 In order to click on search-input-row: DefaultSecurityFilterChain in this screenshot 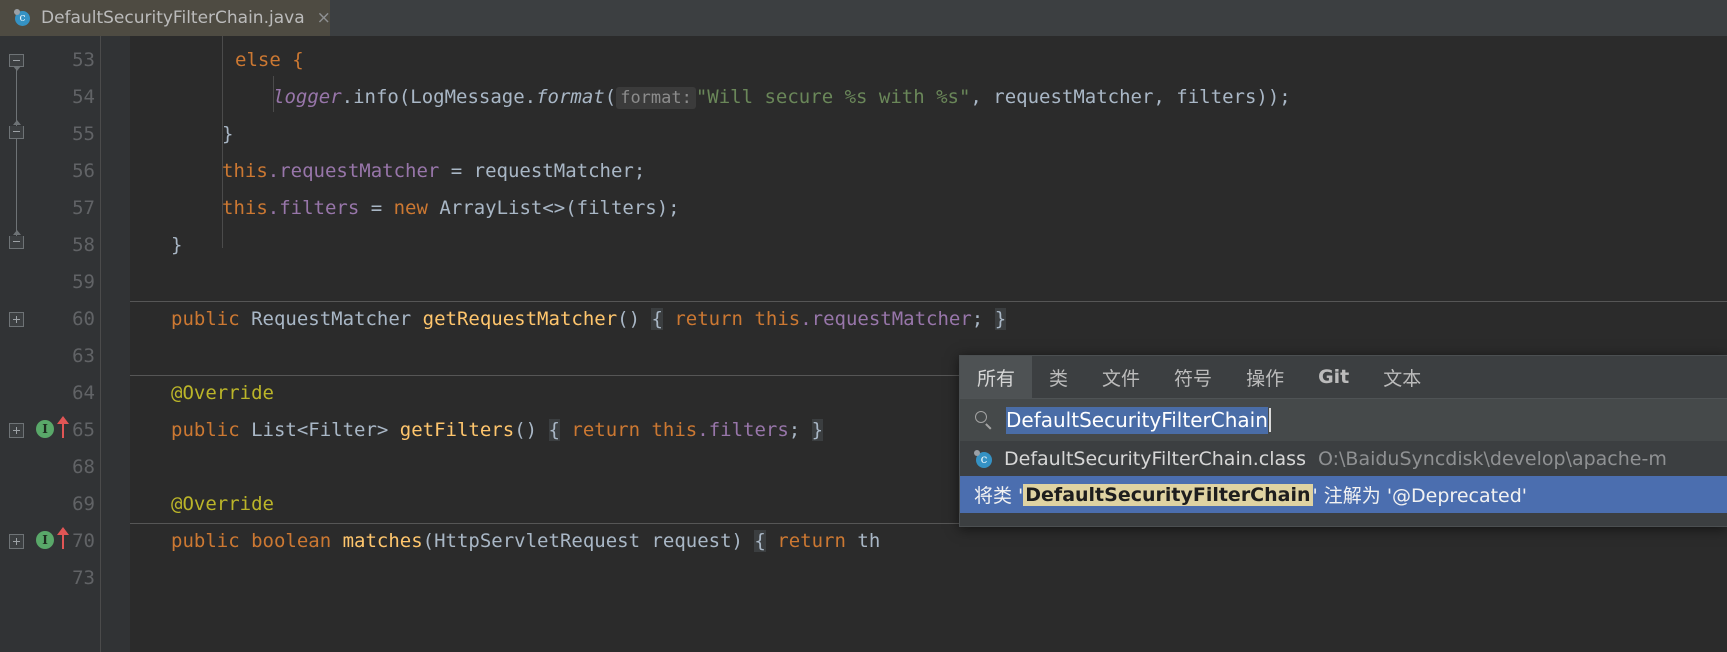, I will do `click(1343, 420)`.